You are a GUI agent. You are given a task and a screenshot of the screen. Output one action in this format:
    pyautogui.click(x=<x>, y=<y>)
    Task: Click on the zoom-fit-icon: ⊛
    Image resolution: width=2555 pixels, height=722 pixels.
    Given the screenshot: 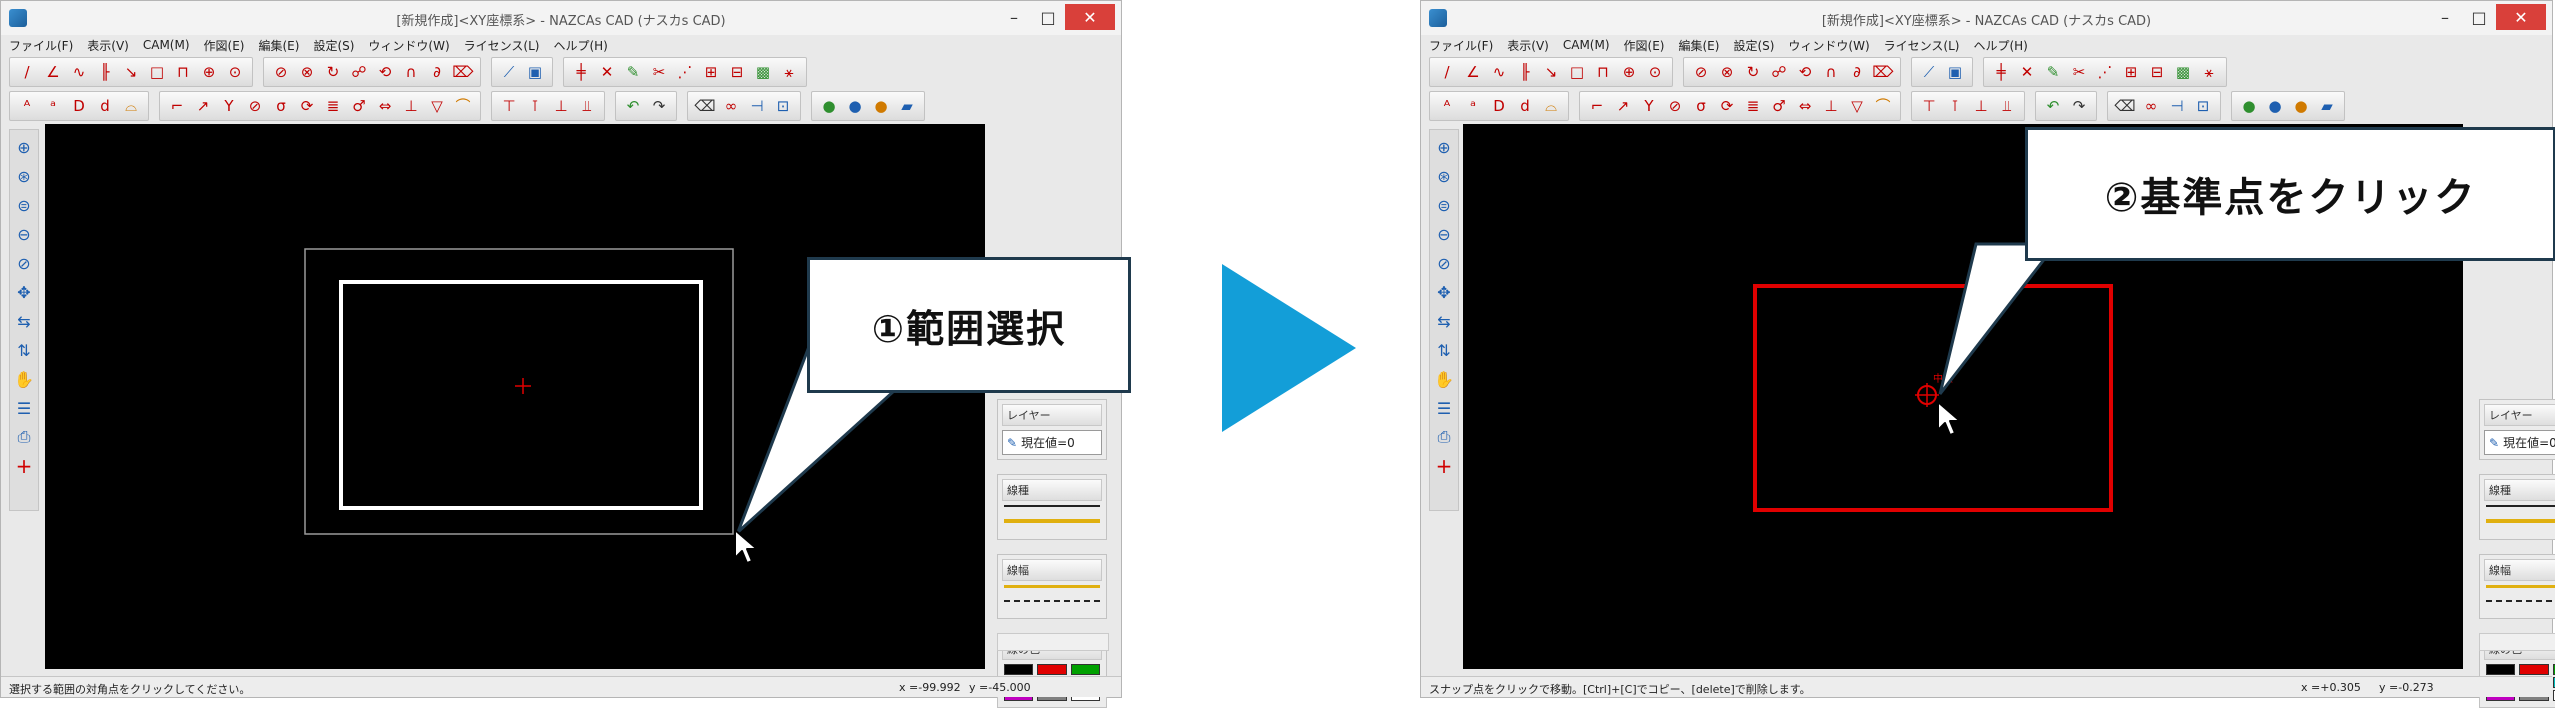 What is the action you would take?
    pyautogui.click(x=24, y=176)
    